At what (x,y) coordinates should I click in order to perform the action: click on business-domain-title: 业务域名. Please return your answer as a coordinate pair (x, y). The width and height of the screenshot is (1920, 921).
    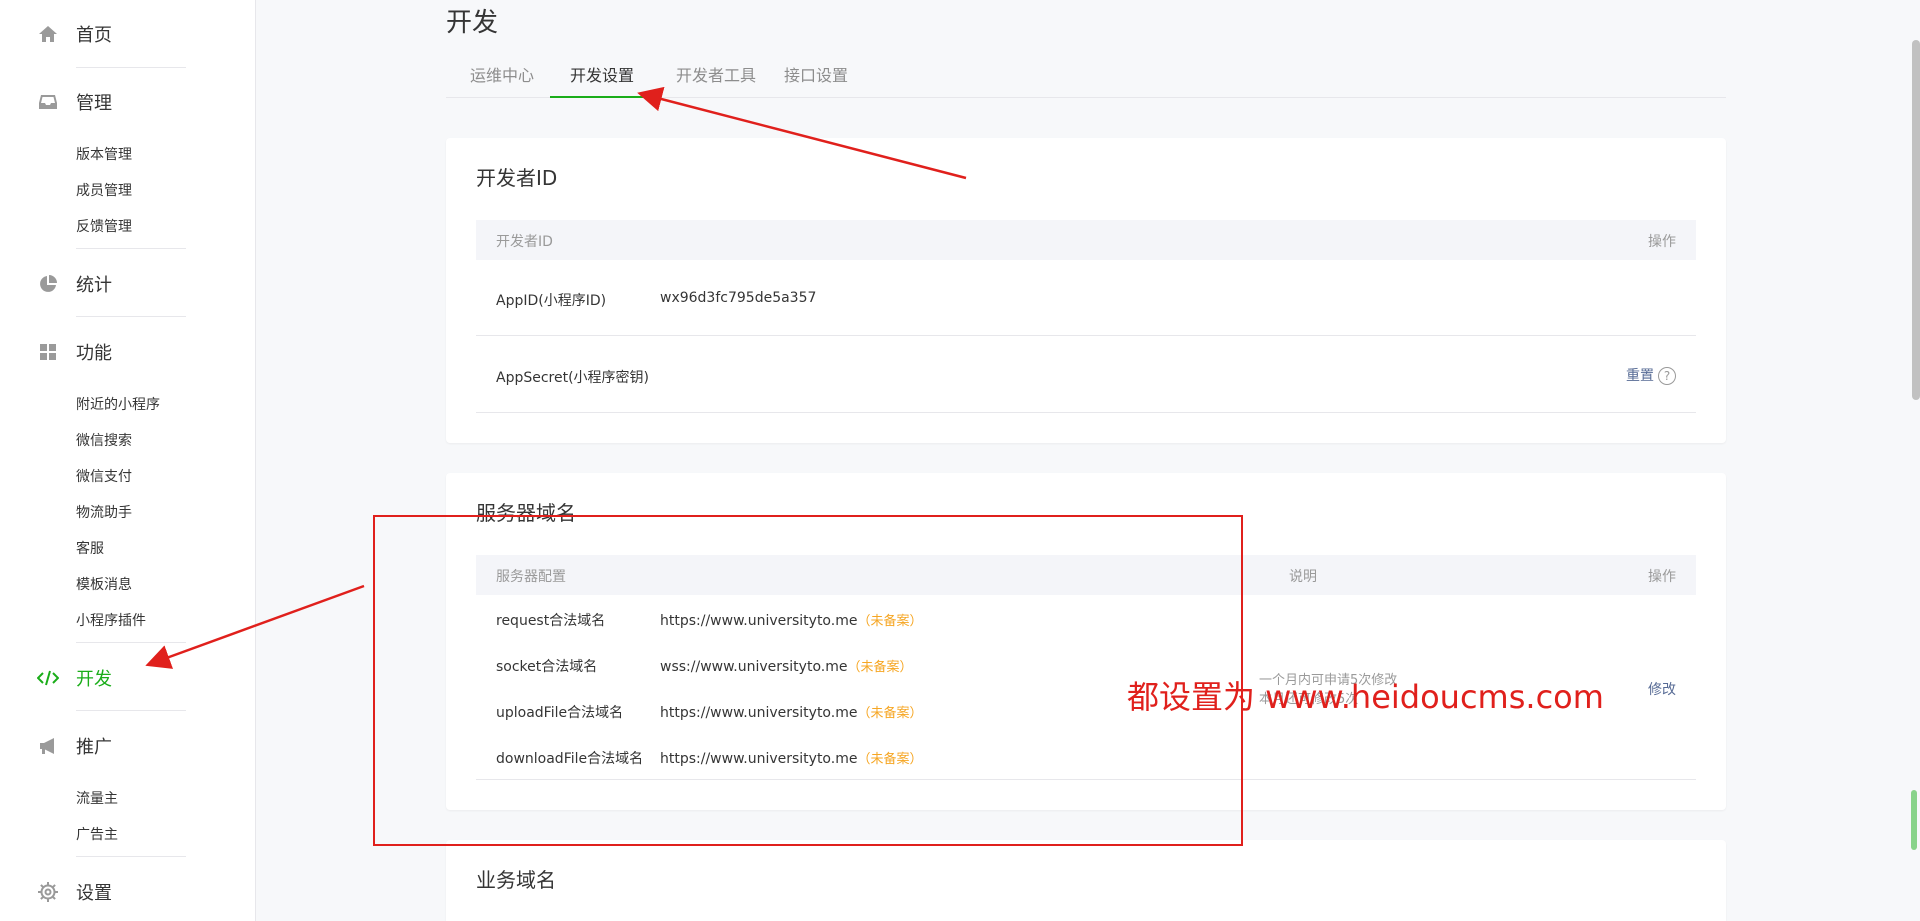
    Looking at the image, I should click on (516, 880).